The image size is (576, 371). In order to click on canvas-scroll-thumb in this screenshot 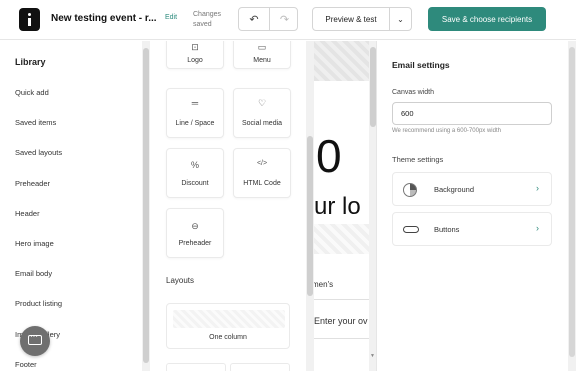, I will do `click(373, 87)`.